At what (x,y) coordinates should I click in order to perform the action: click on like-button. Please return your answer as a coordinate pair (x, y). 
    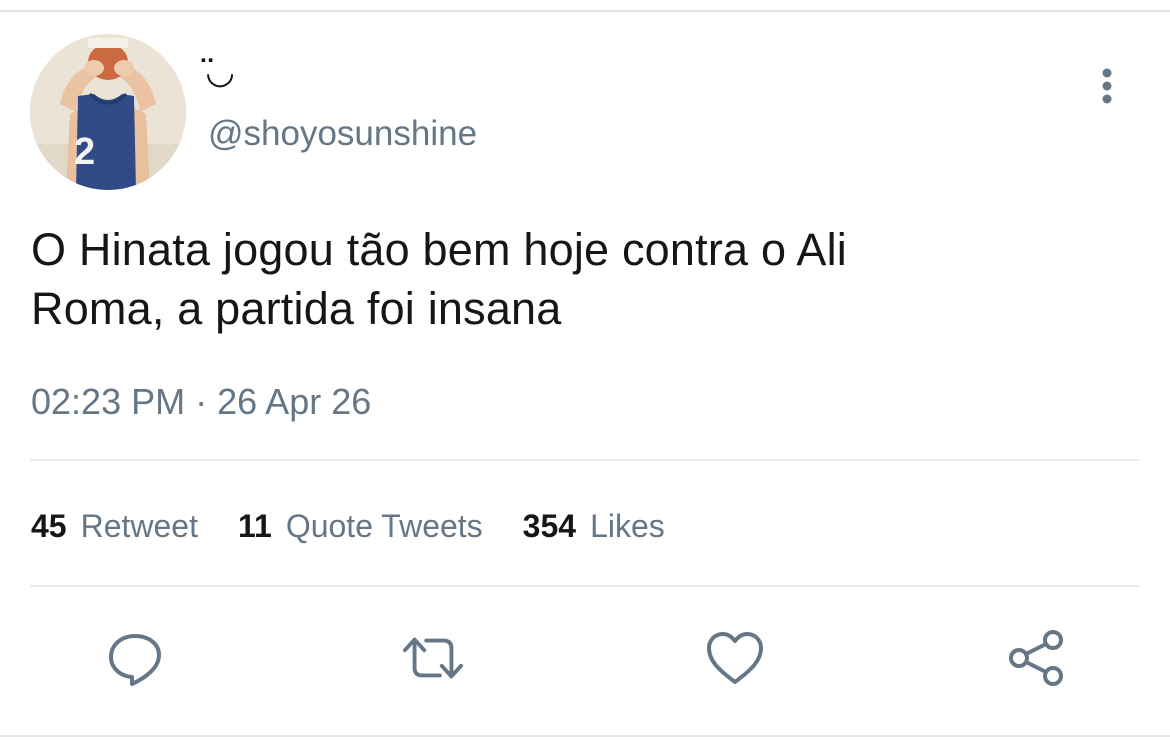
    Looking at the image, I should click on (735, 658).